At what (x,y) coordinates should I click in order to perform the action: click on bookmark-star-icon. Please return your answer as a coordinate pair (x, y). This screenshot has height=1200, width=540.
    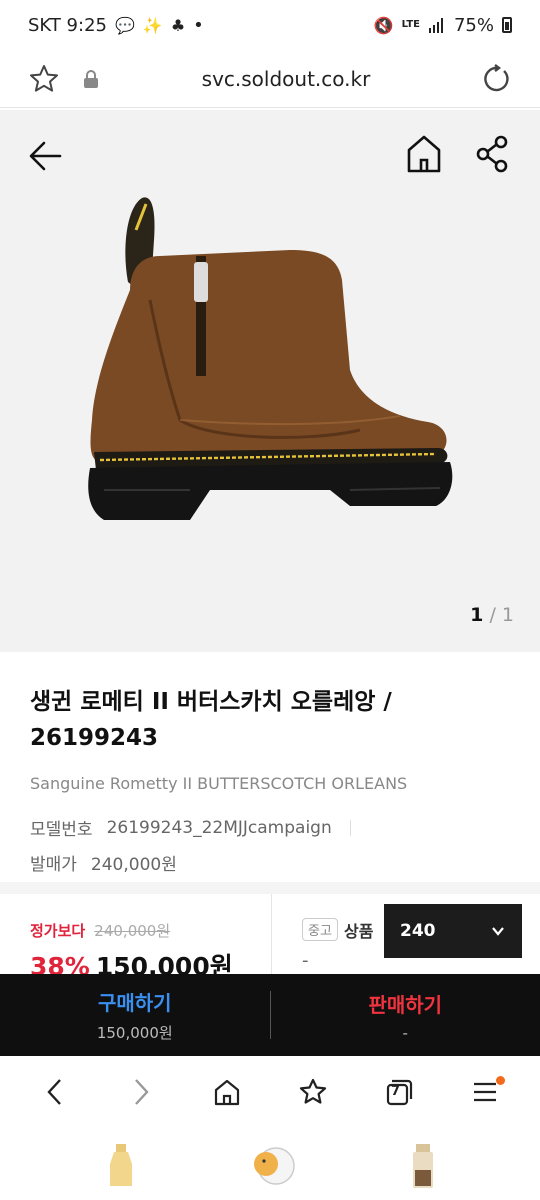
    Looking at the image, I should click on (313, 1091).